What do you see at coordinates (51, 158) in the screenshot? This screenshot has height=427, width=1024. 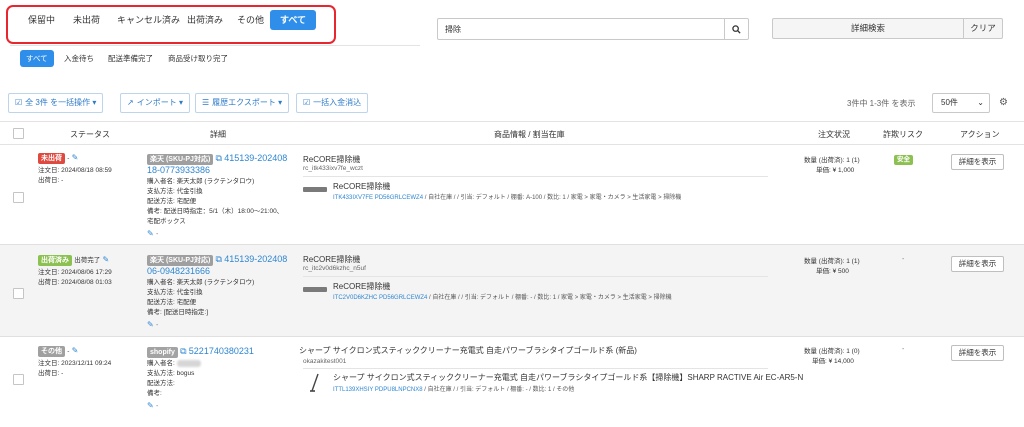 I see `status-badge: 未出荷` at bounding box center [51, 158].